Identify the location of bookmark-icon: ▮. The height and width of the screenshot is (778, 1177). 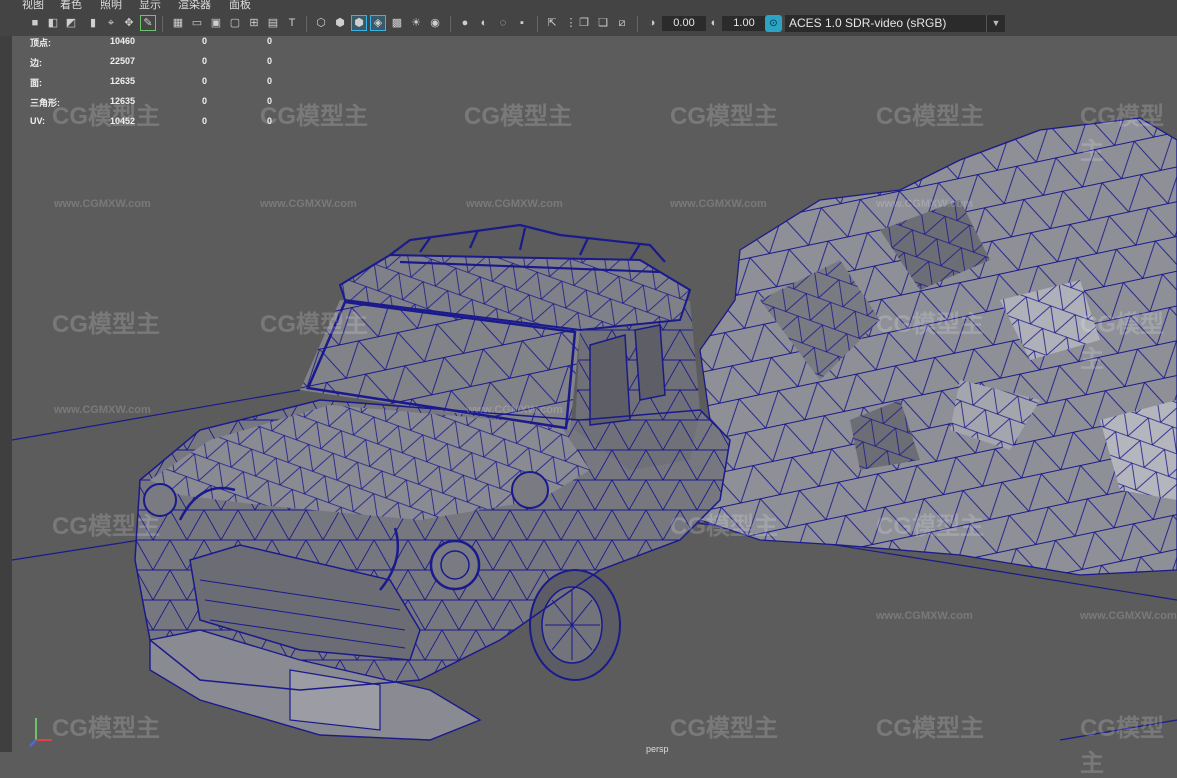
(93, 23).